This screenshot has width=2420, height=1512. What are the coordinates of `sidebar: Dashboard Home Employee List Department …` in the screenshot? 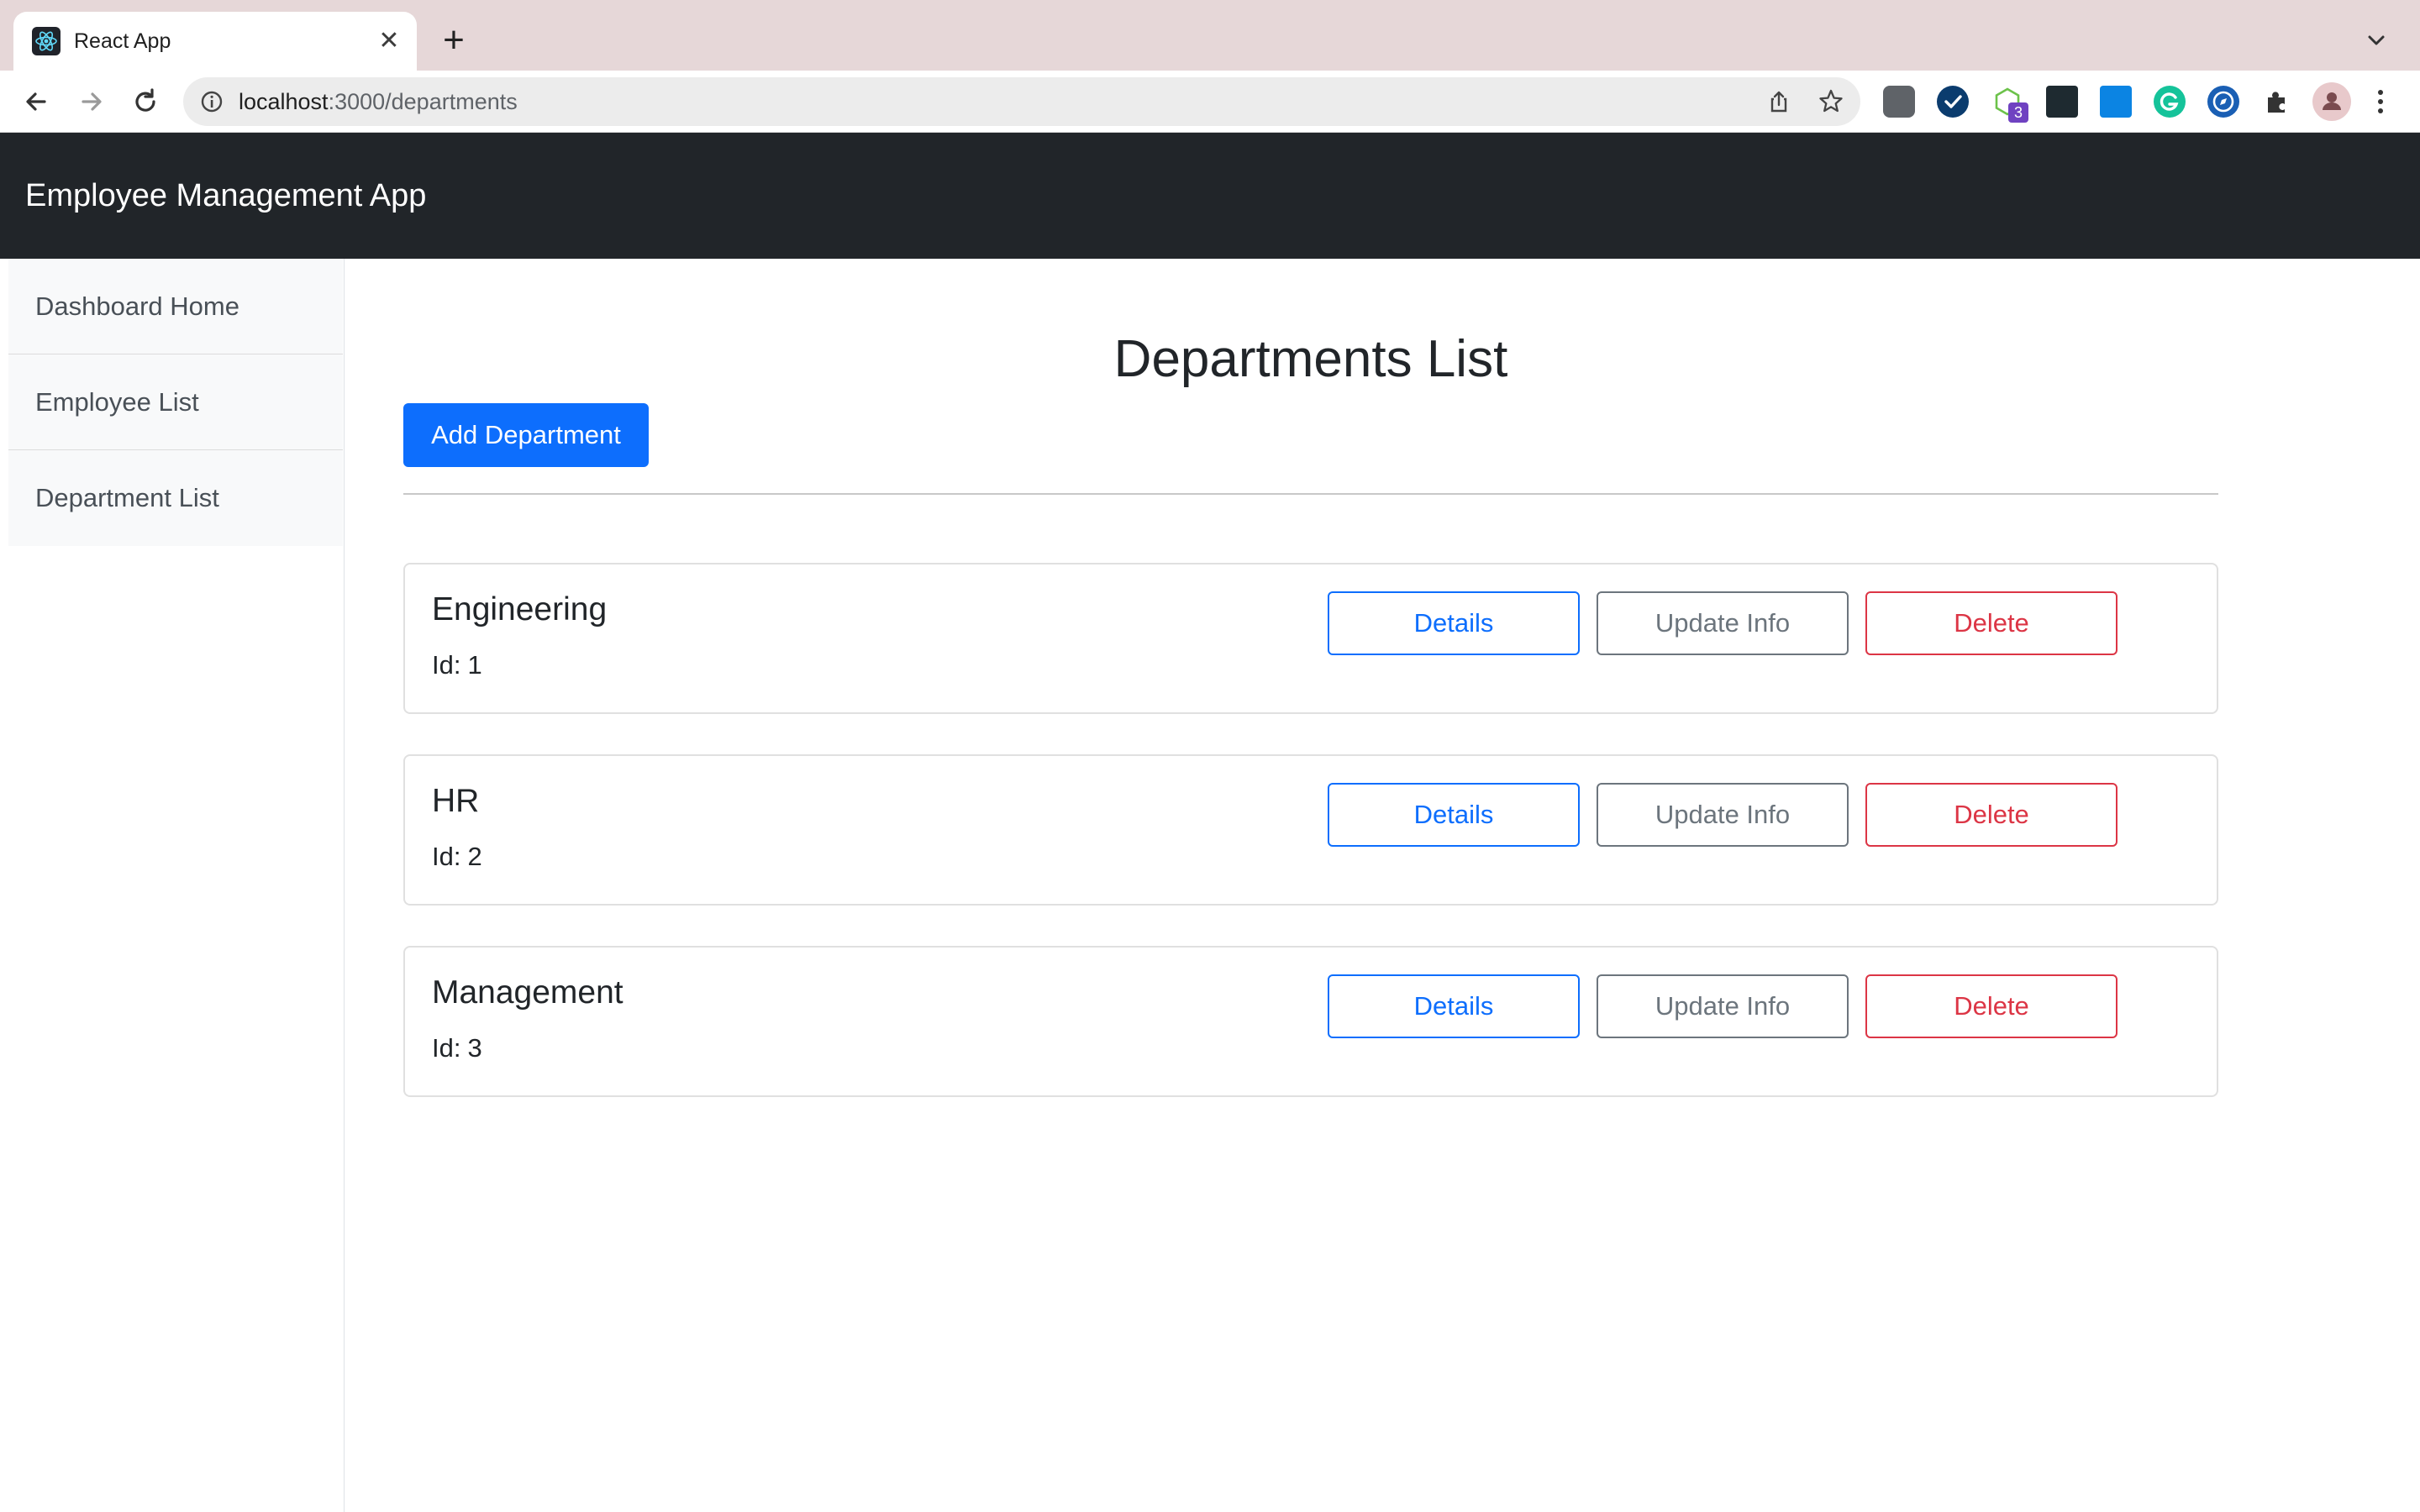 It's located at (172, 885).